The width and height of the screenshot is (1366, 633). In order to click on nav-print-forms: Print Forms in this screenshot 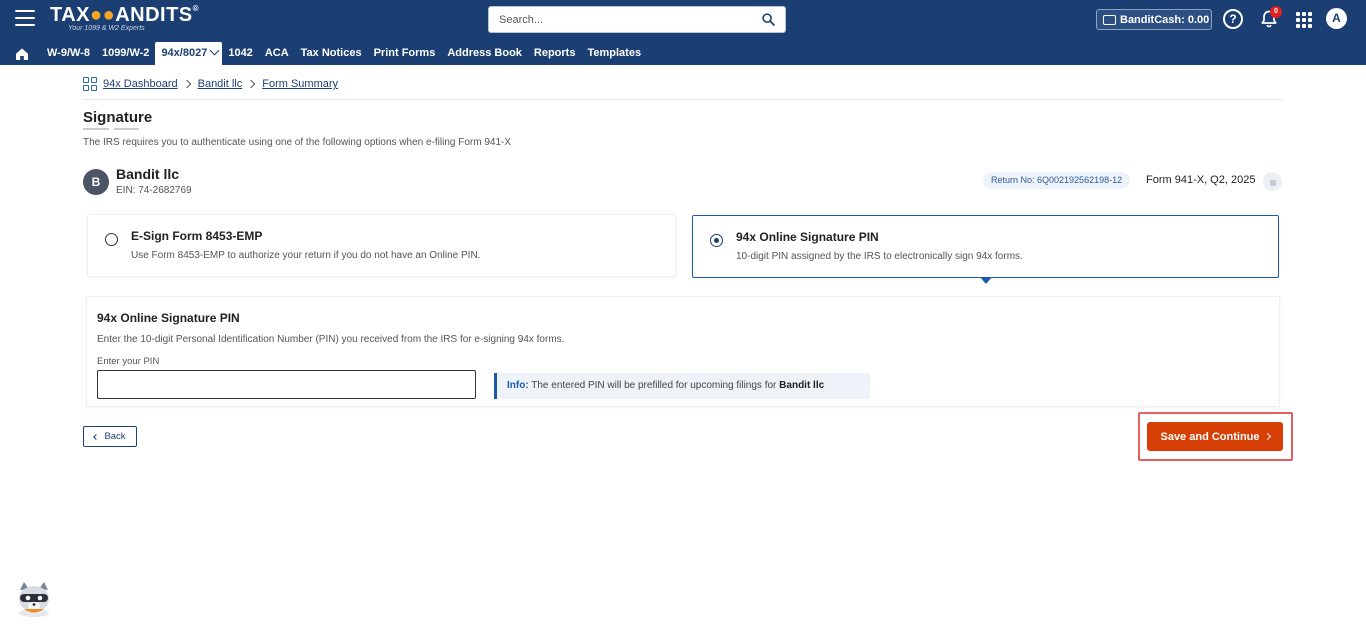, I will do `click(405, 53)`.